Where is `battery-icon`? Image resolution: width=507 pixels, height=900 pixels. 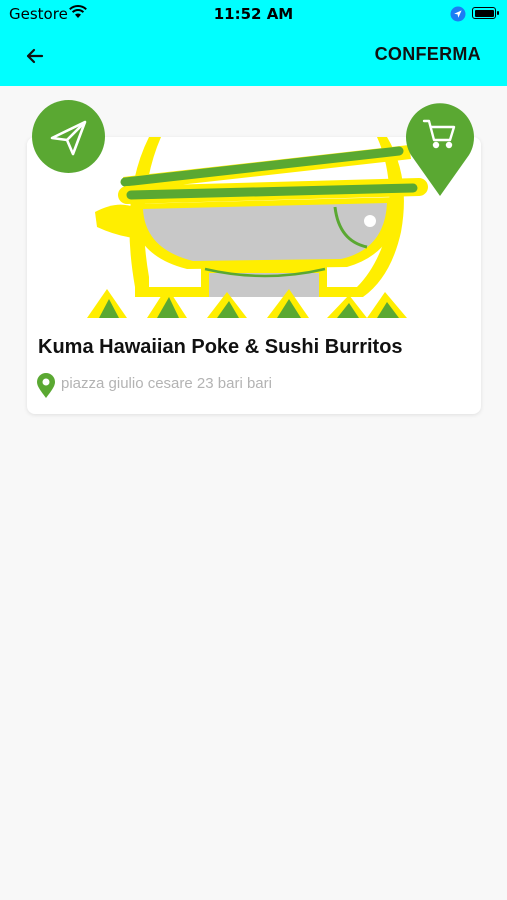
battery-icon is located at coordinates (485, 13).